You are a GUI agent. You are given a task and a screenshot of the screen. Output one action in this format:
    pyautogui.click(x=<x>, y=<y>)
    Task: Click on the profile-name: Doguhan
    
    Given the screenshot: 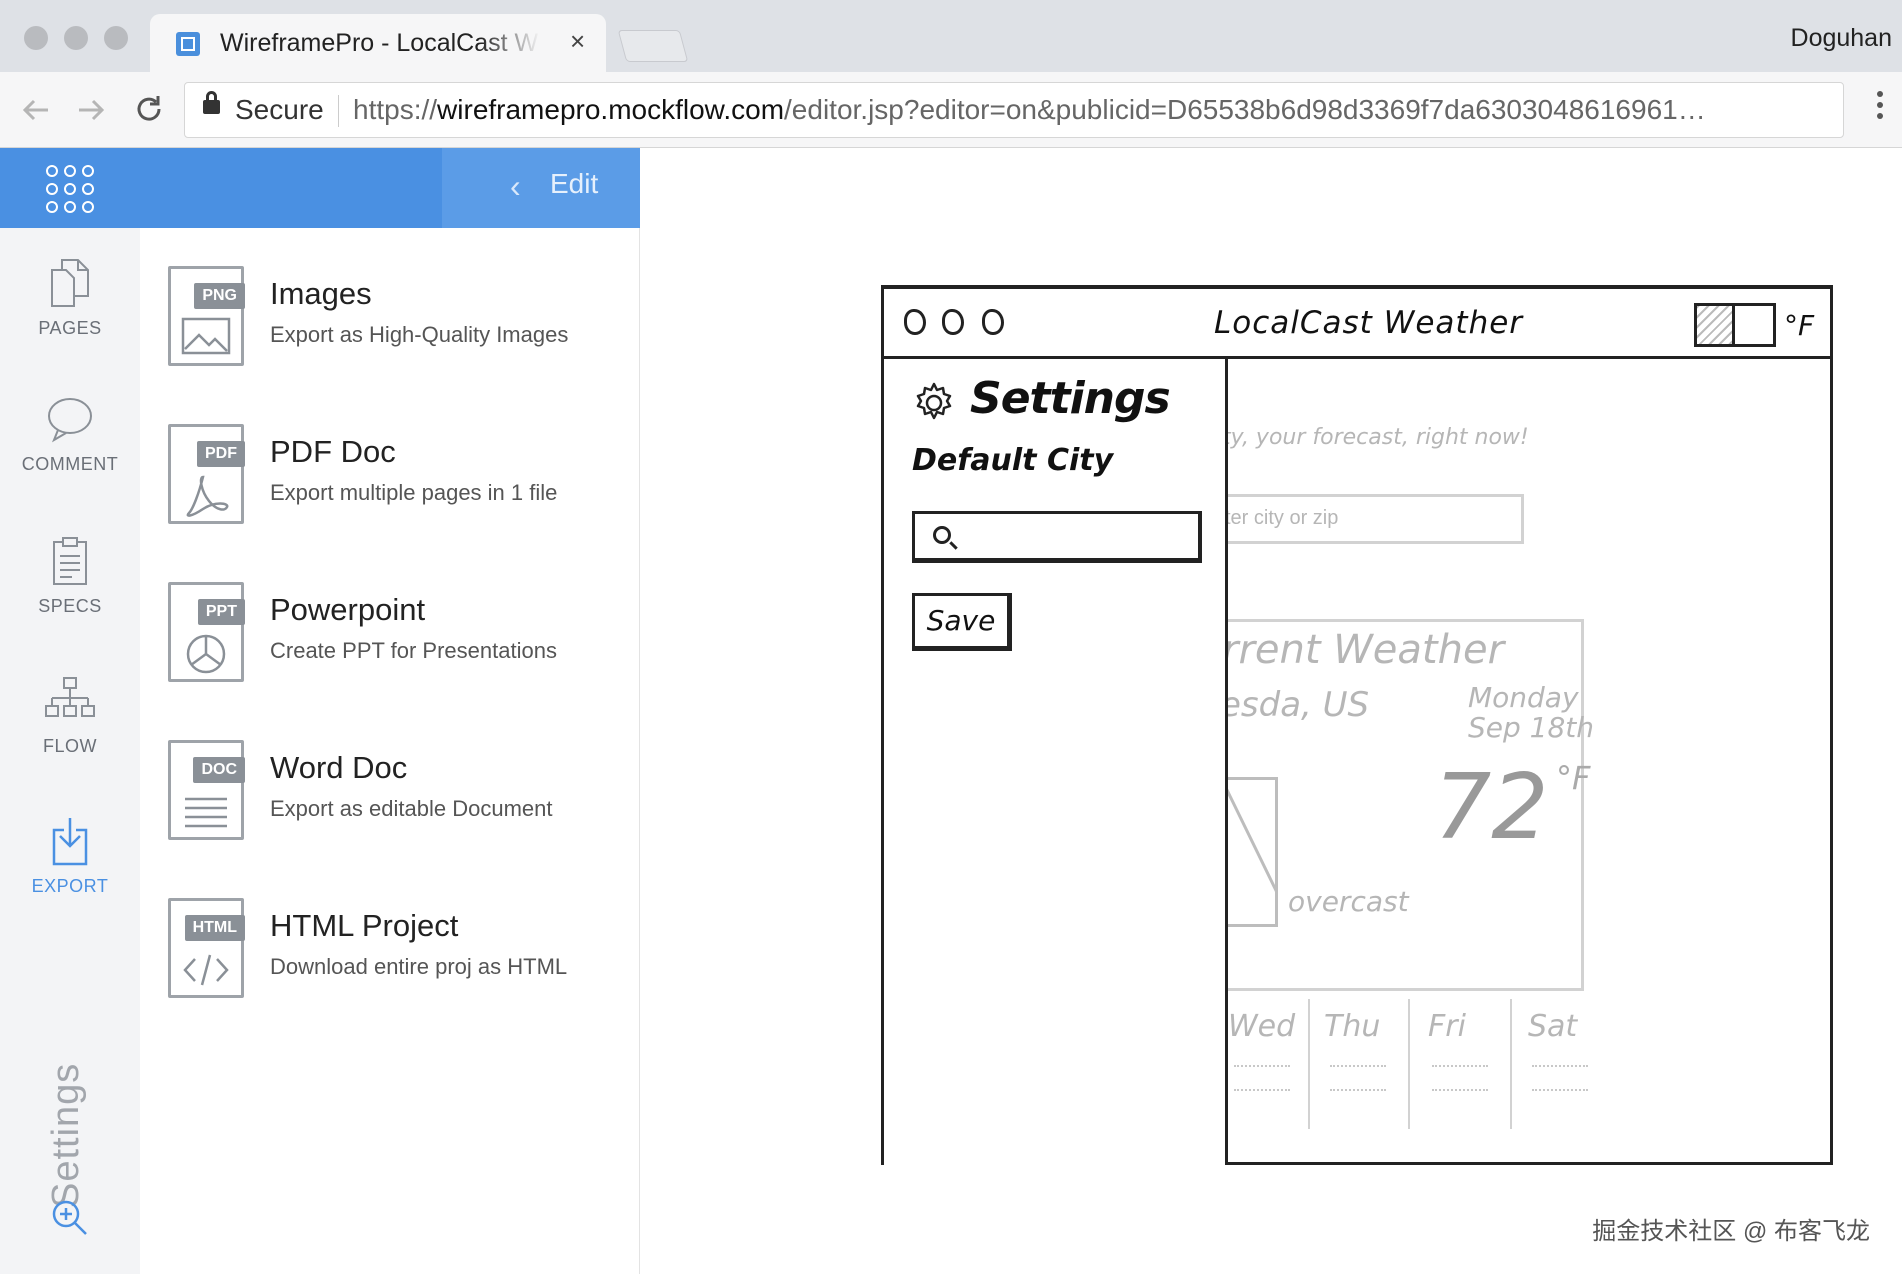 What is the action you would take?
    pyautogui.click(x=1841, y=38)
    